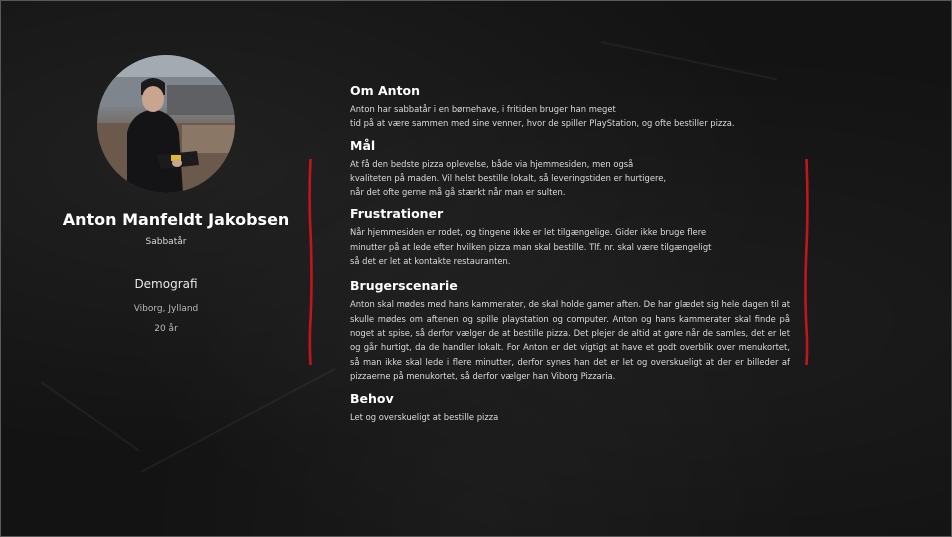 The height and width of the screenshot is (537, 952). Describe the element at coordinates (166, 242) in the screenshot. I see `persona-role: Sabbatår` at that location.